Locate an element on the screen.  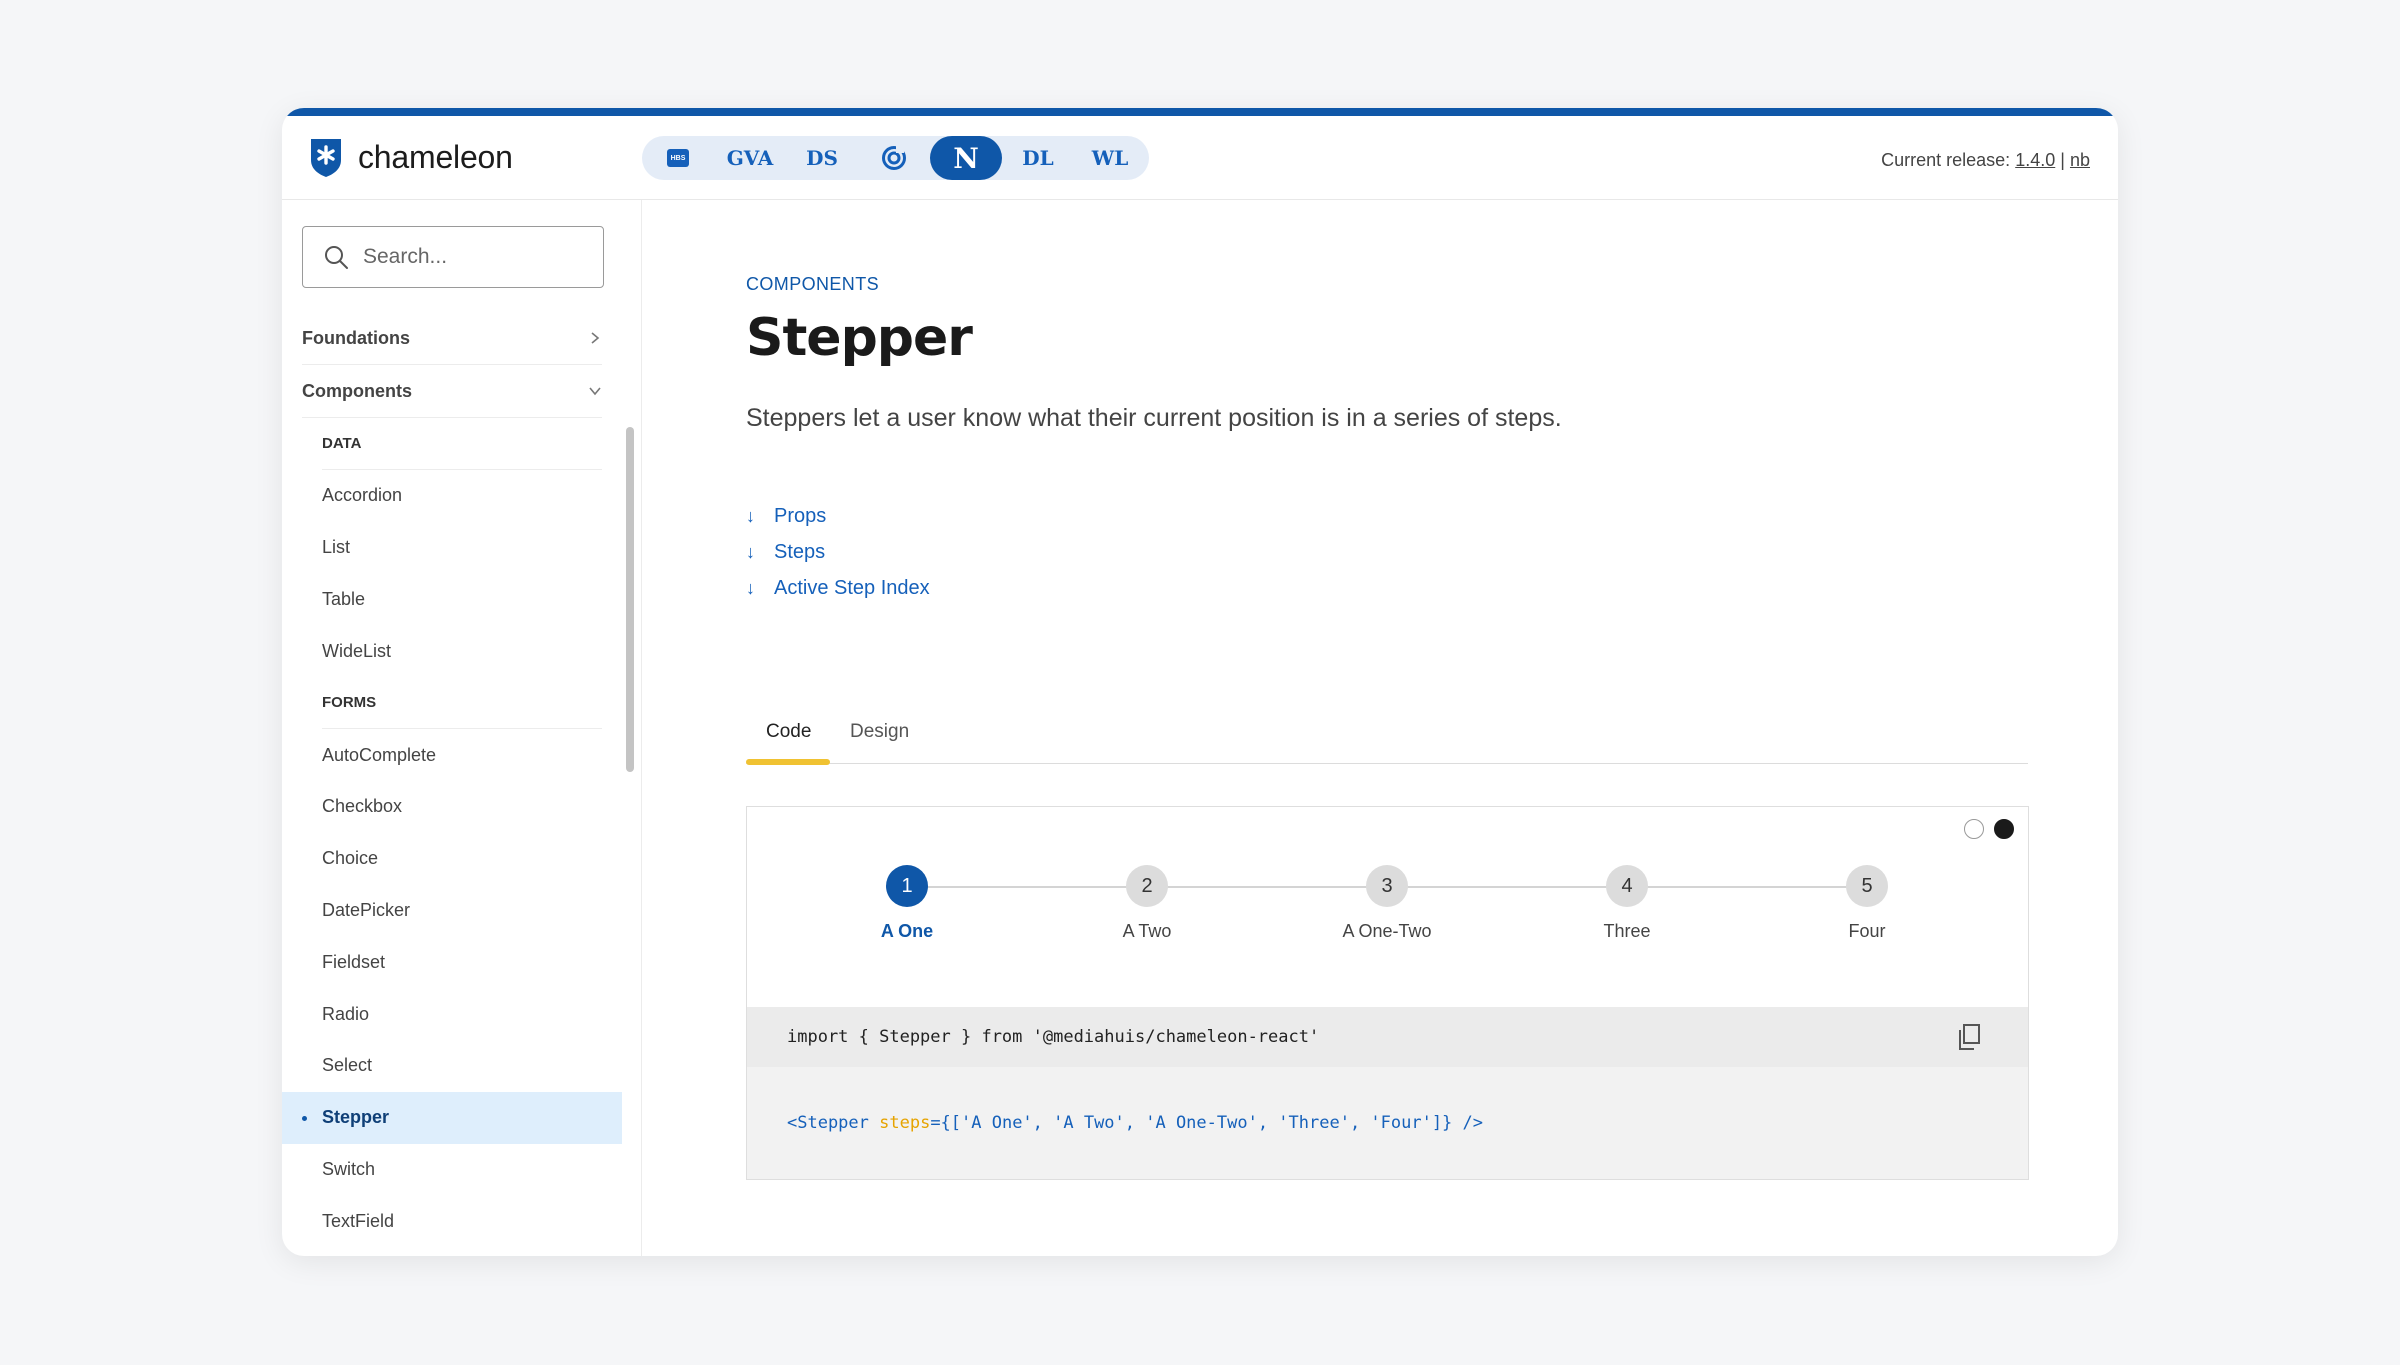
step-number: 2 is located at coordinates (1147, 886).